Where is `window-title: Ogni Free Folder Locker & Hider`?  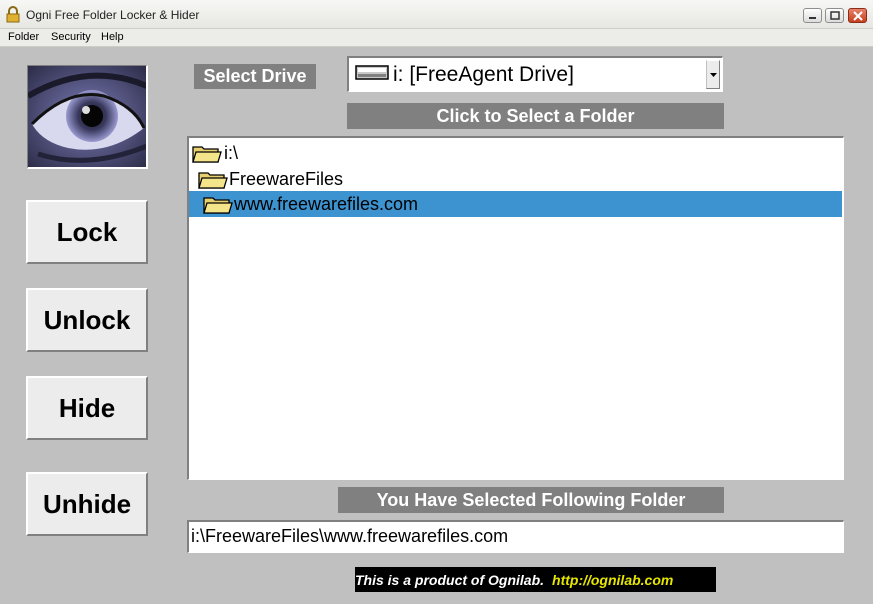 window-title: Ogni Free Folder Locker & Hider is located at coordinates (113, 15).